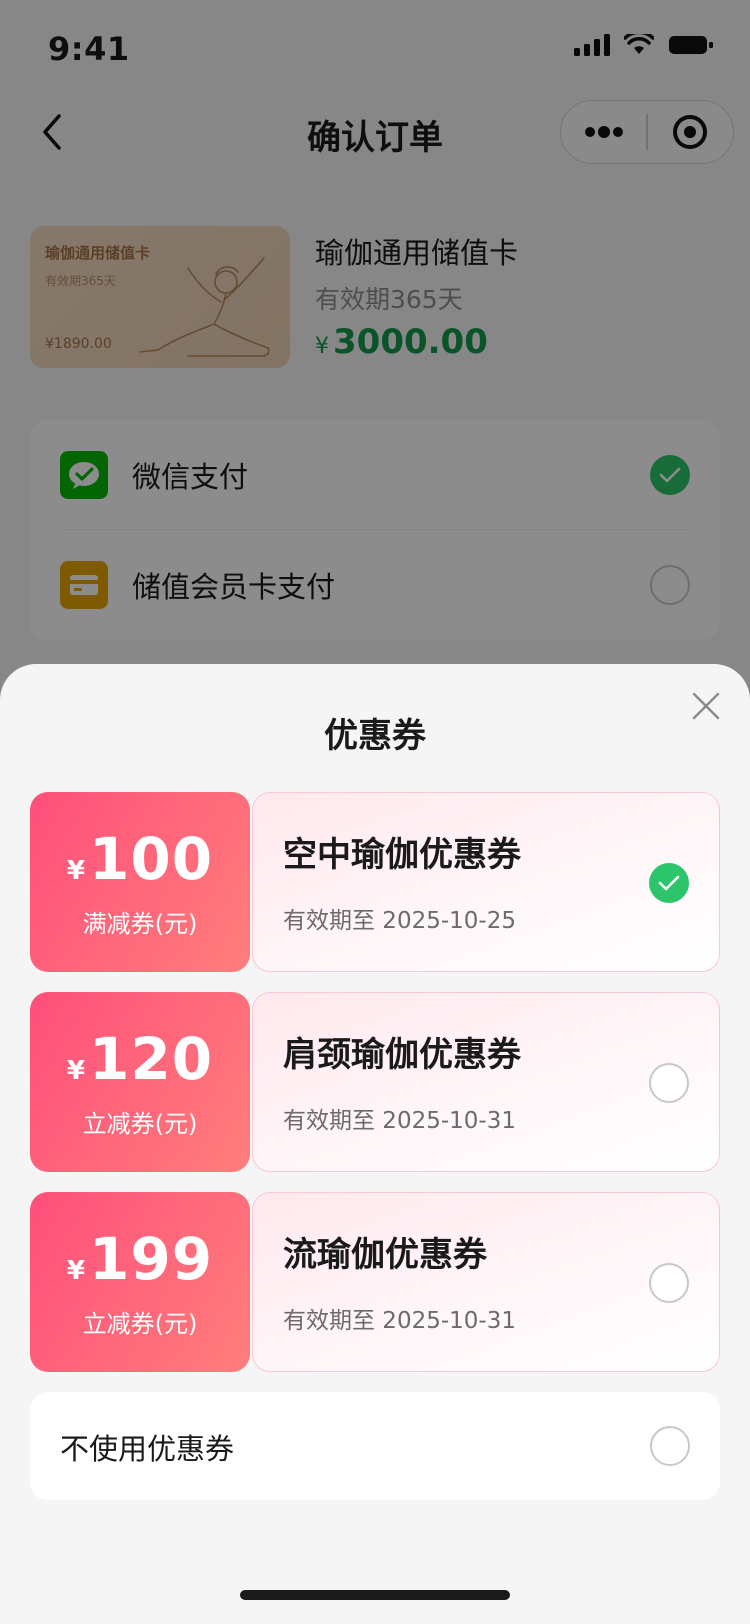 The width and height of the screenshot is (750, 1624). Describe the element at coordinates (402, 855) in the screenshot. I see `coupon-name: 空中瑜伽优惠券` at that location.